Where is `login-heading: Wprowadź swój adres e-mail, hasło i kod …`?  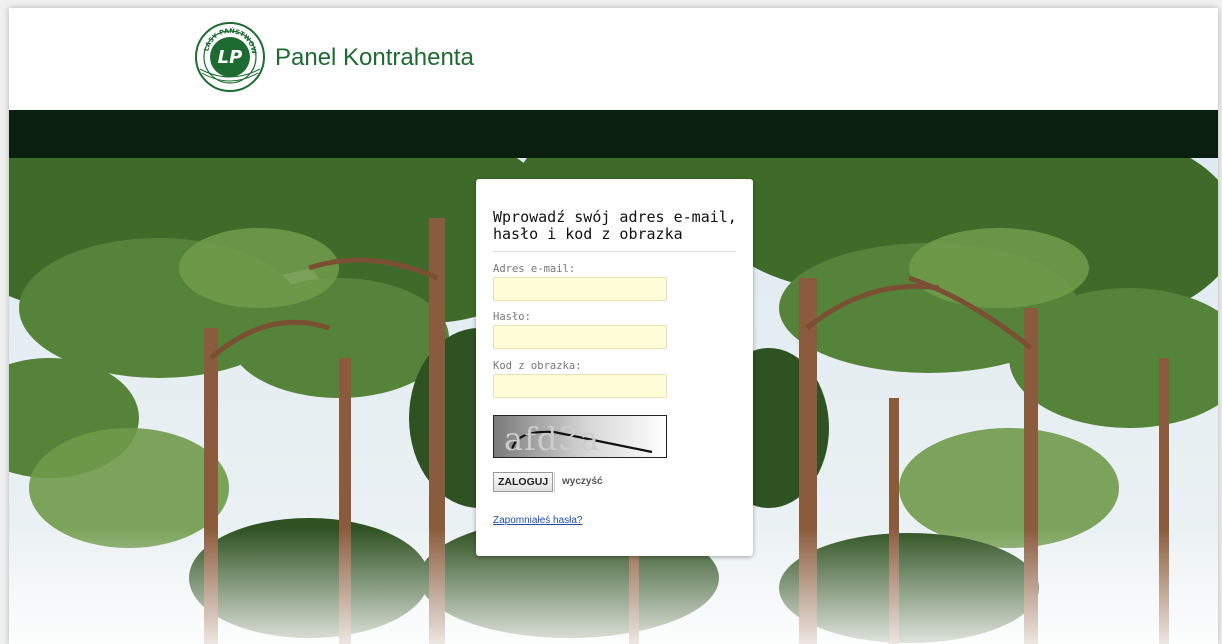
login-heading: Wprowadź swój adres e-mail, hasło i kod … is located at coordinates (615, 225).